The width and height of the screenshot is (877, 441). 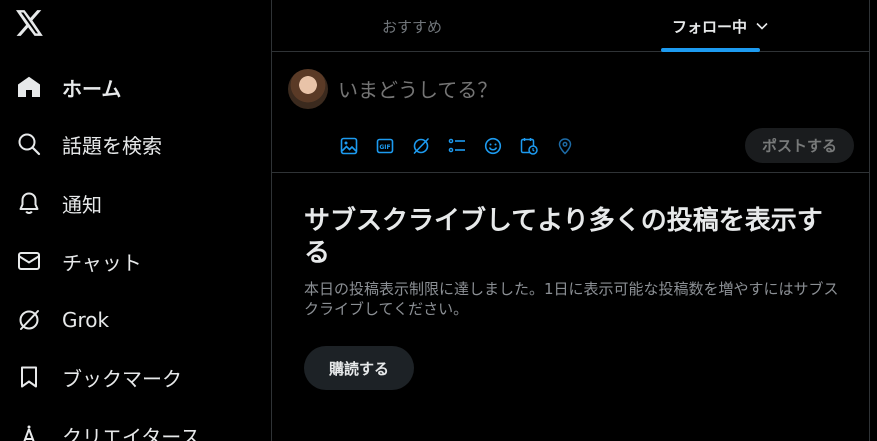 I want to click on home-icon, so click(x=29, y=87).